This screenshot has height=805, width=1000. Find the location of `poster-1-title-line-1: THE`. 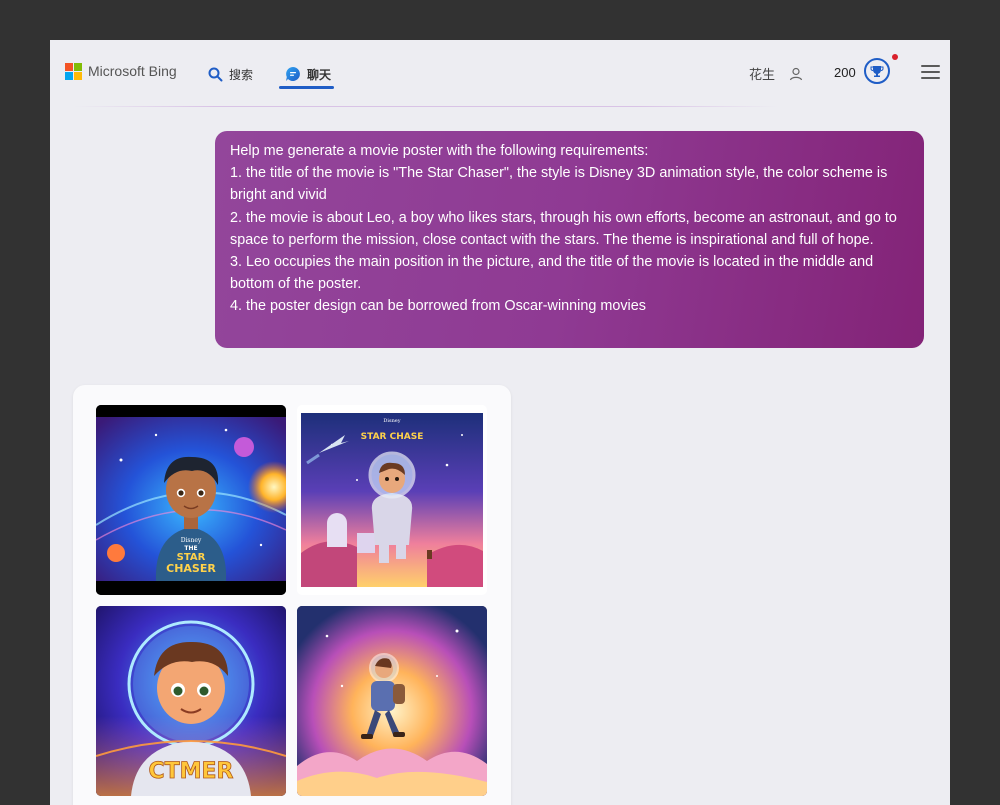

poster-1-title-line-1: THE is located at coordinates (190, 548).